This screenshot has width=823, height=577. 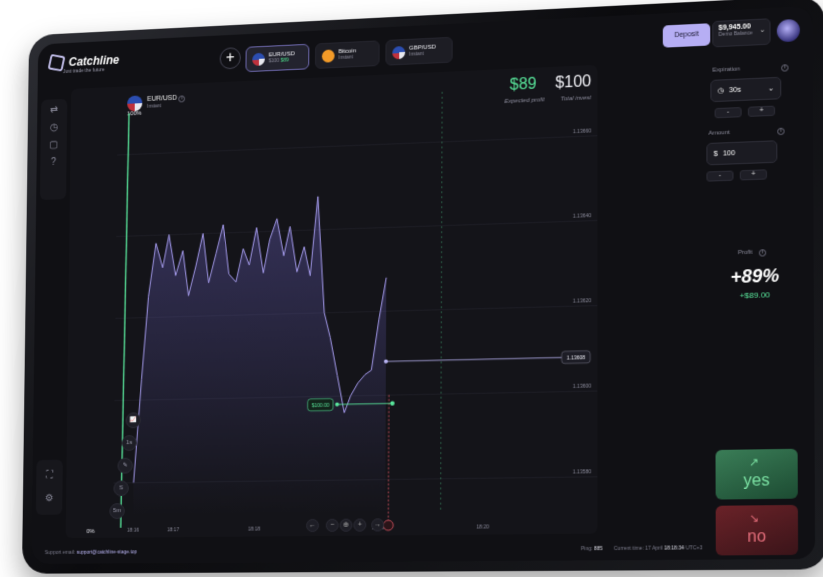 I want to click on time-zone: UTC+3, so click(x=694, y=548).